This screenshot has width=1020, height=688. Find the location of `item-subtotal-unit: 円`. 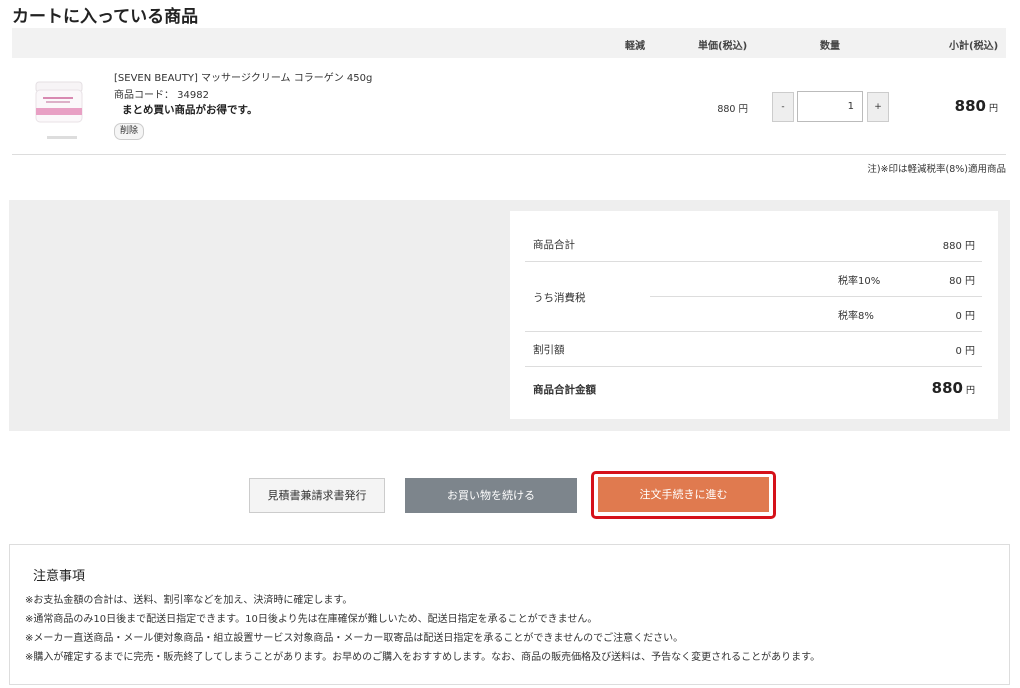

item-subtotal-unit: 円 is located at coordinates (993, 109).